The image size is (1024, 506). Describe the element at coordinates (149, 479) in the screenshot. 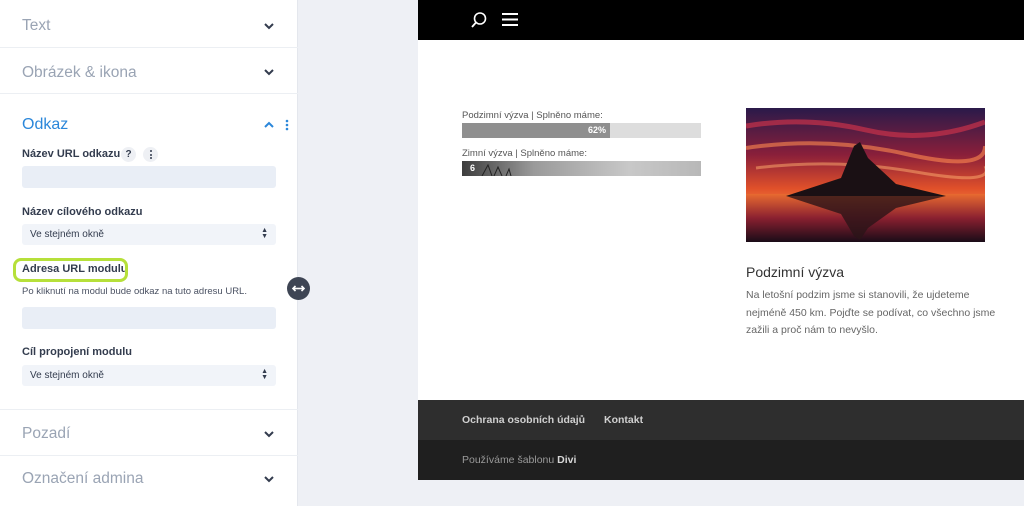

I see `section-admin-label: Označení admina` at that location.